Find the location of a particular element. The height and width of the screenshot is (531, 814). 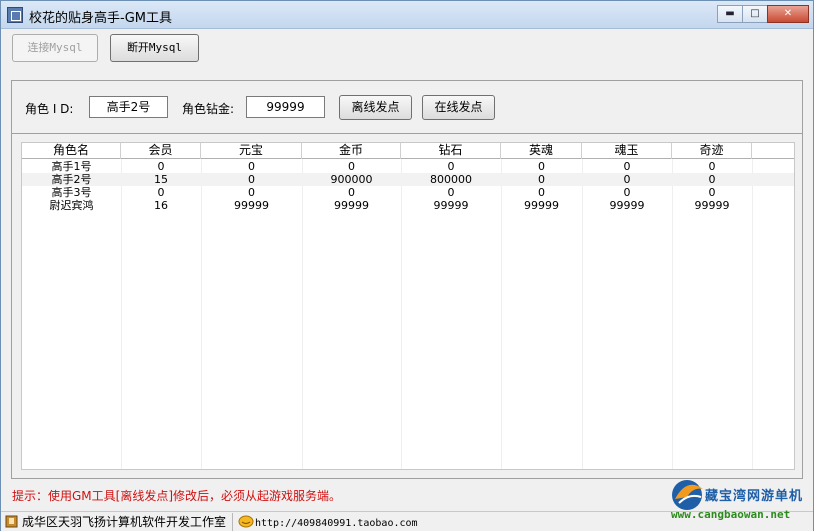

cell-diamond: 99999 is located at coordinates (451, 205).